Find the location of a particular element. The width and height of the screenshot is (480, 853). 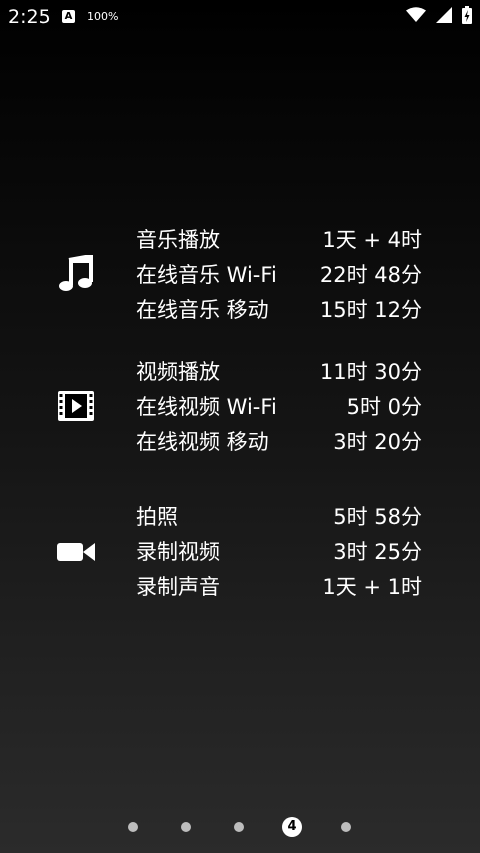

row-value: 5时 0分 is located at coordinates (384, 407).